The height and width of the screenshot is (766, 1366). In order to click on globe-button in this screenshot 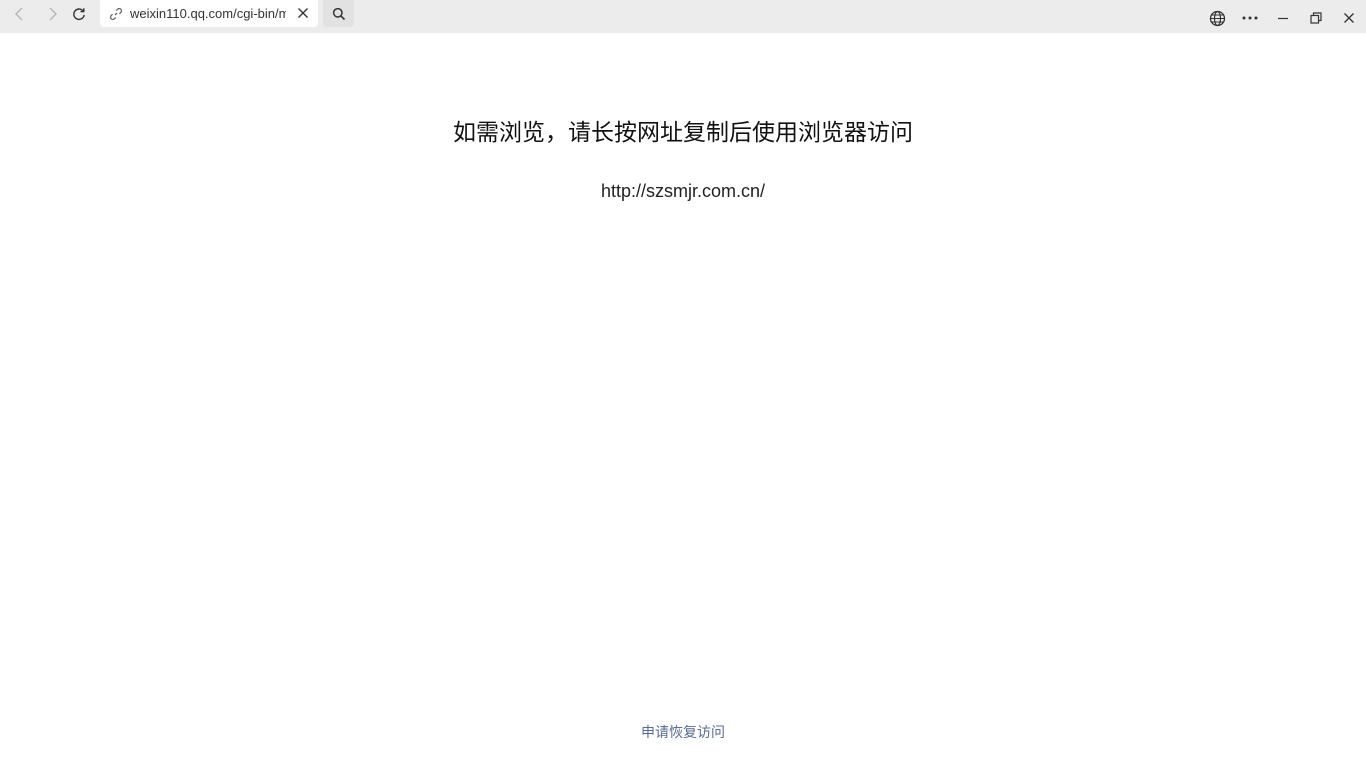, I will do `click(1217, 18)`.